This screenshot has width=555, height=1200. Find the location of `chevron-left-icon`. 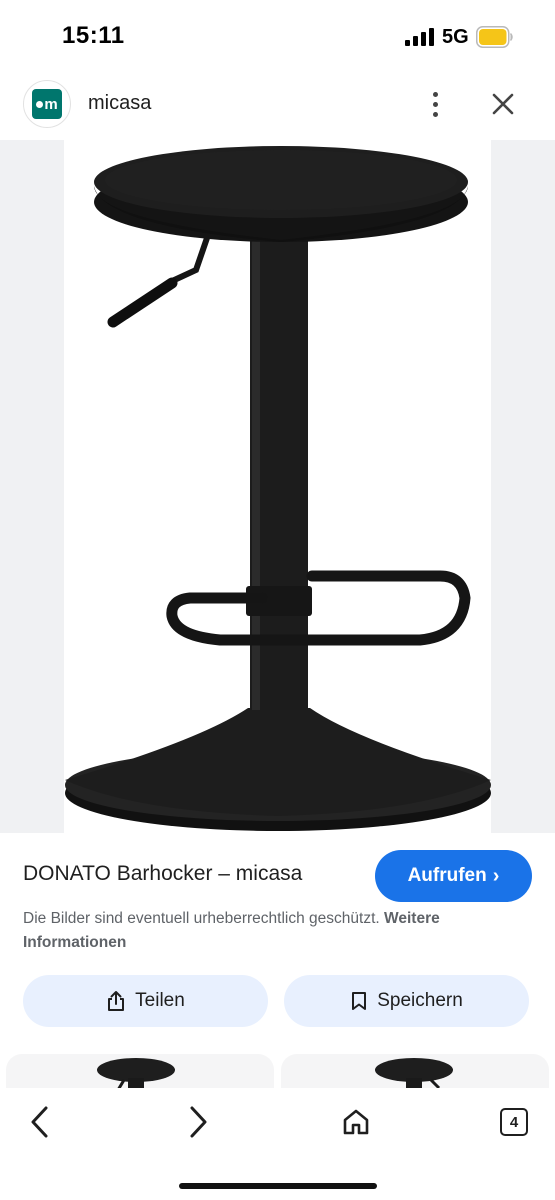

chevron-left-icon is located at coordinates (39, 1122).